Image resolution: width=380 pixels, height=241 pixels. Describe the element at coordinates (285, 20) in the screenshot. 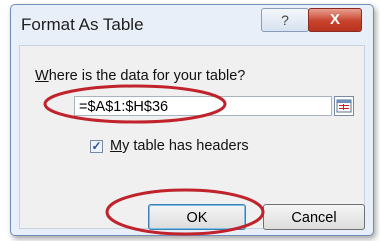

I see `help-button: ?` at that location.